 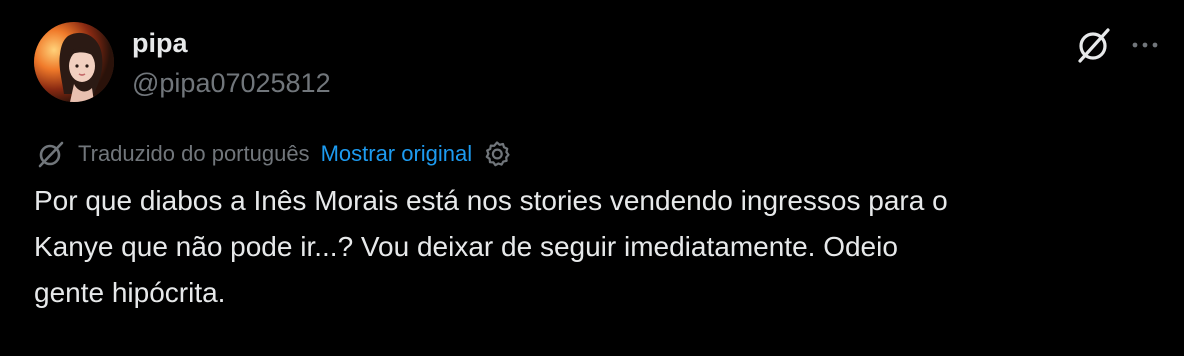 I want to click on translate-icon, so click(x=51, y=154).